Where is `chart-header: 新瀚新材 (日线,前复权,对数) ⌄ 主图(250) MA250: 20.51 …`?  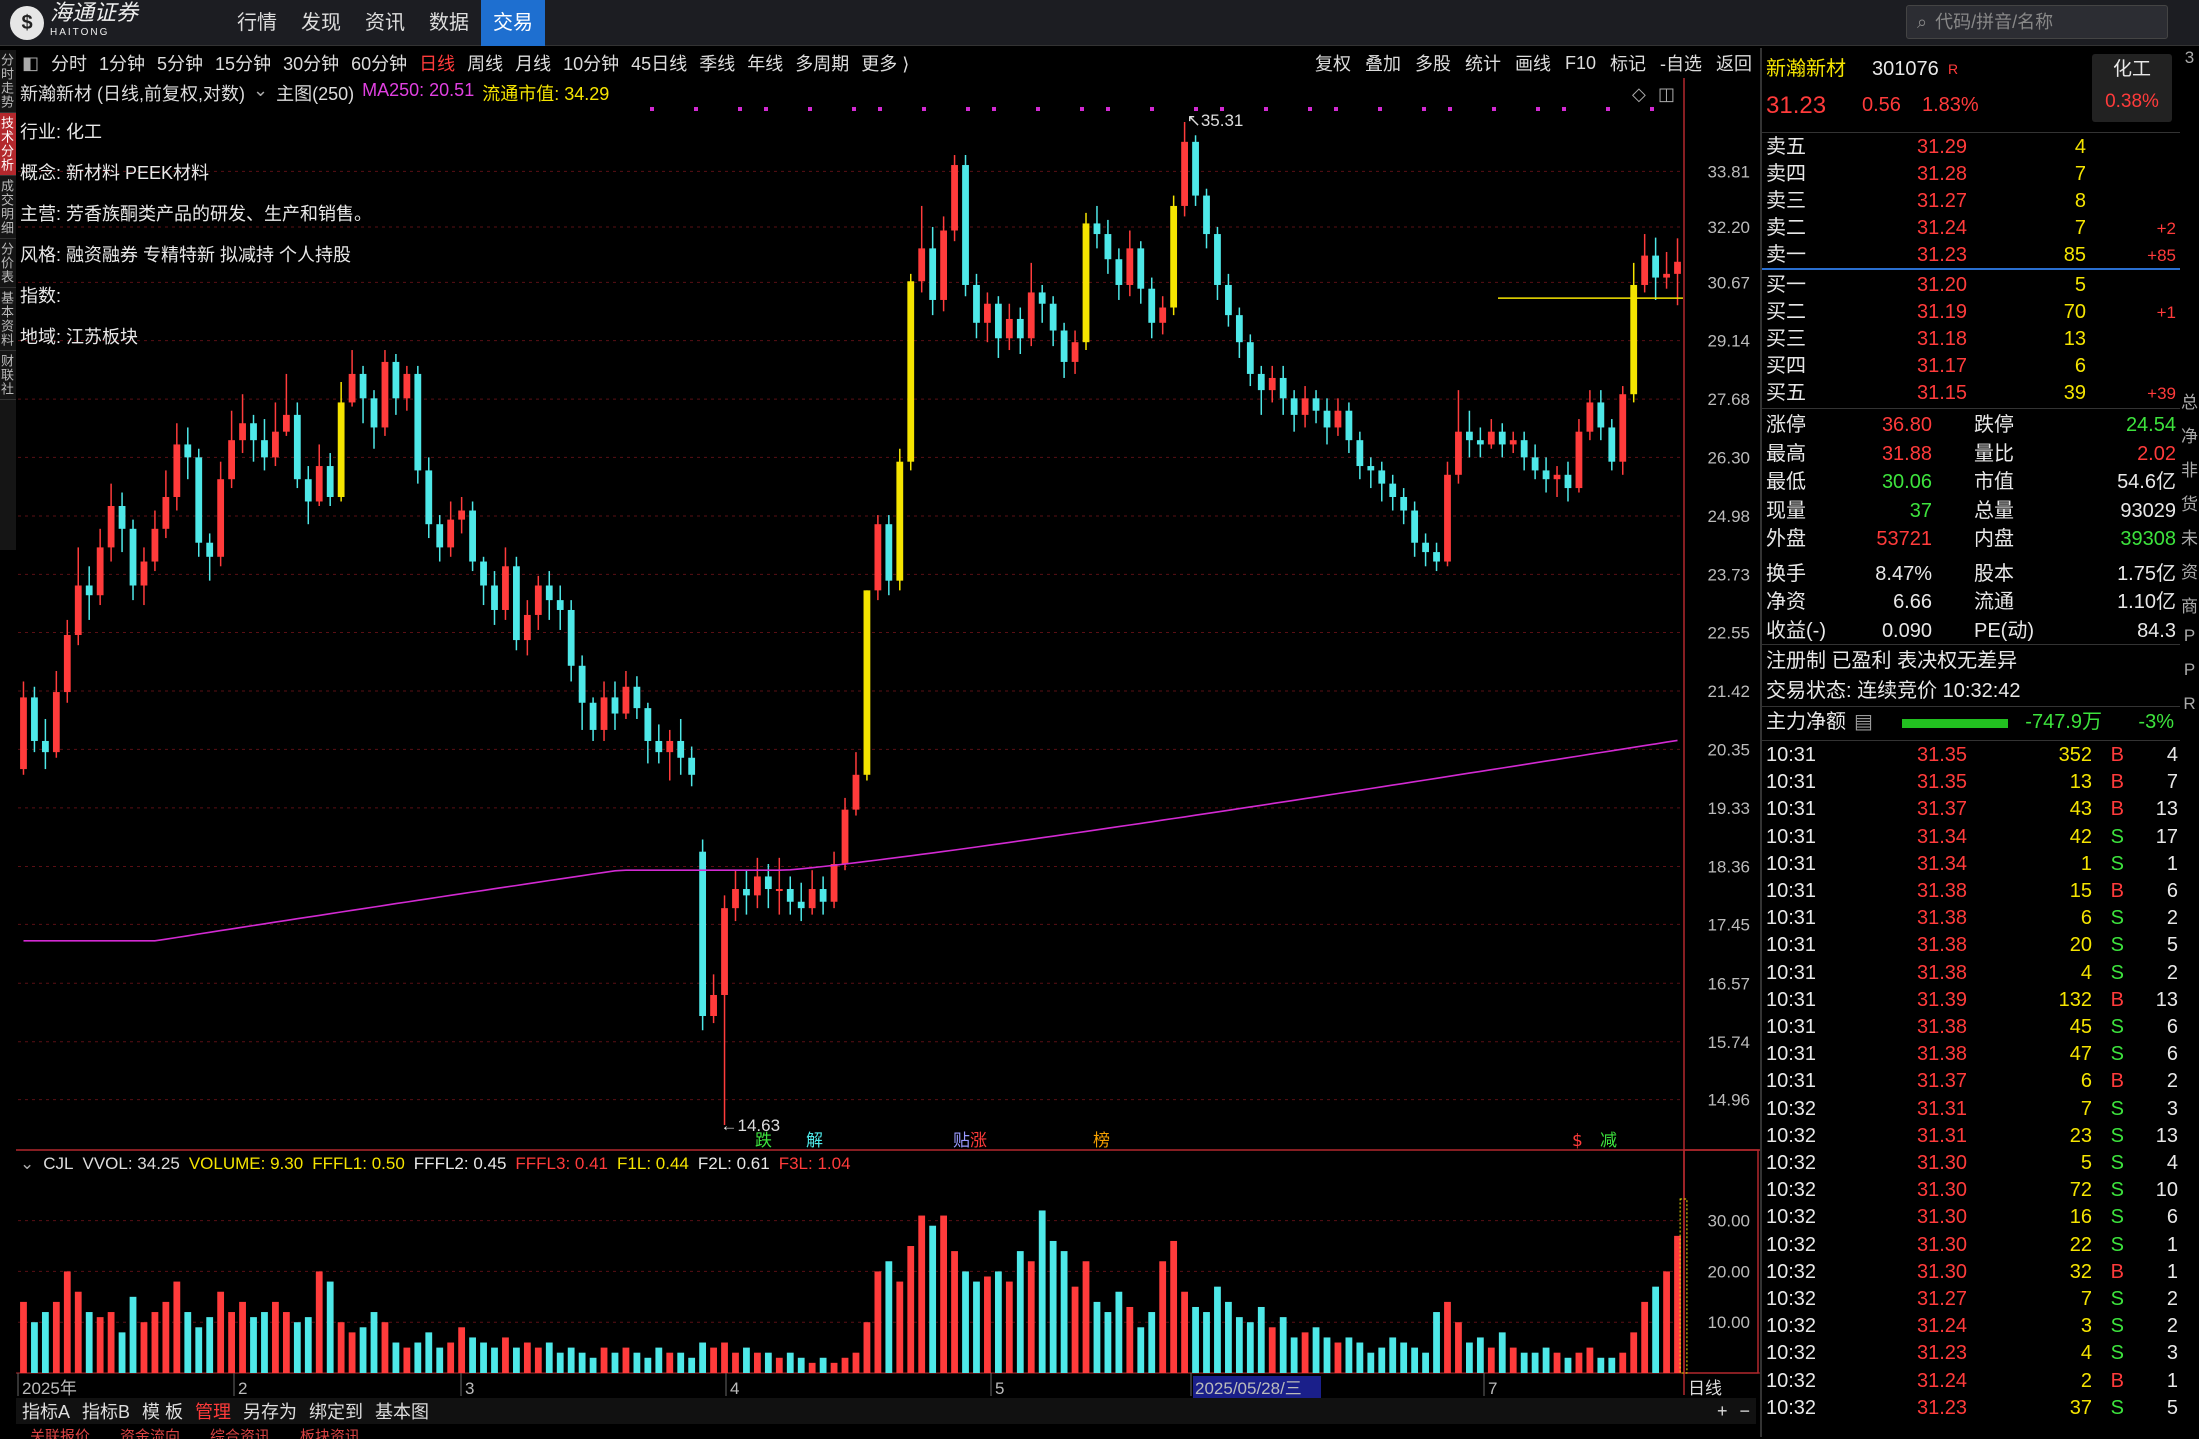
chart-header: 新瀚新材 (日线,前复权,对数) ⌄ 主图(250) MA250: 20.51 … is located at coordinates (314, 92).